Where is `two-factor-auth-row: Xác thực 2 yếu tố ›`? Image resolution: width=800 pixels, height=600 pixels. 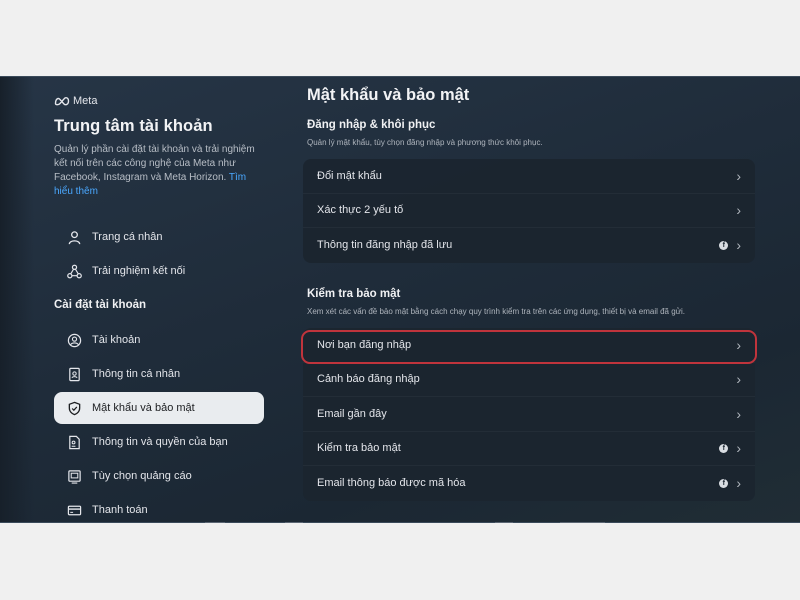
two-factor-auth-row: Xác thực 2 yếu tố › is located at coordinates (529, 211).